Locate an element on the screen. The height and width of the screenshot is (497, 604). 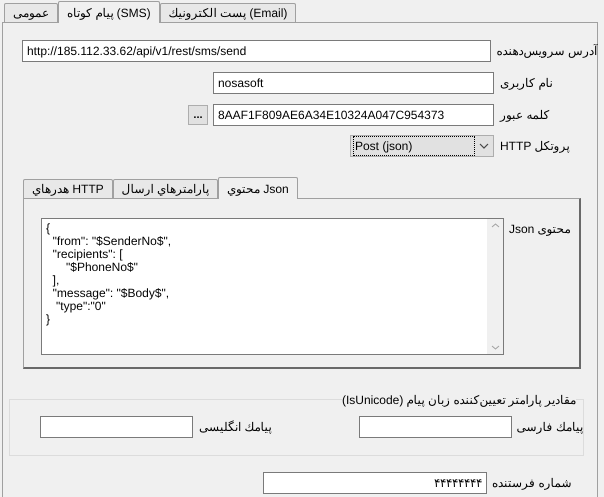
field-label: پیامك فارسی is located at coordinates (549, 427).